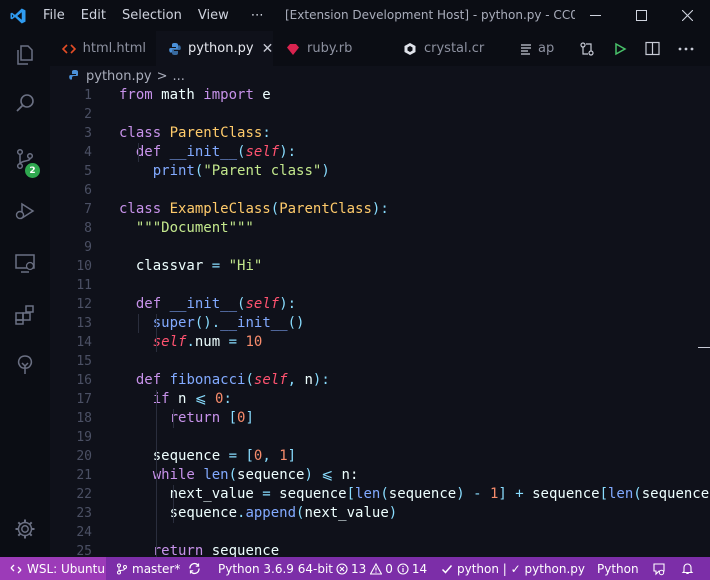 The height and width of the screenshot is (580, 710). I want to click on split-editor-button, so click(652, 48).